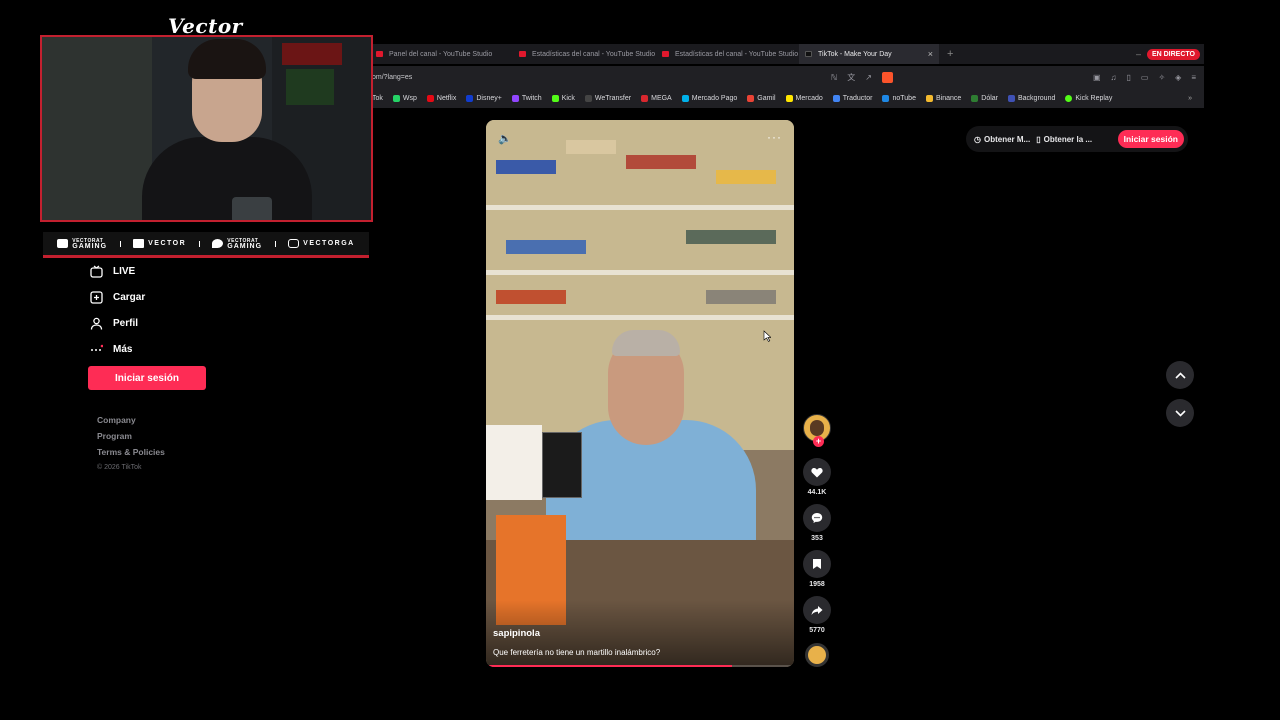 This screenshot has width=1280, height=720. Describe the element at coordinates (531, 98) in the screenshot. I see `bookmark-label: Twitch` at that location.